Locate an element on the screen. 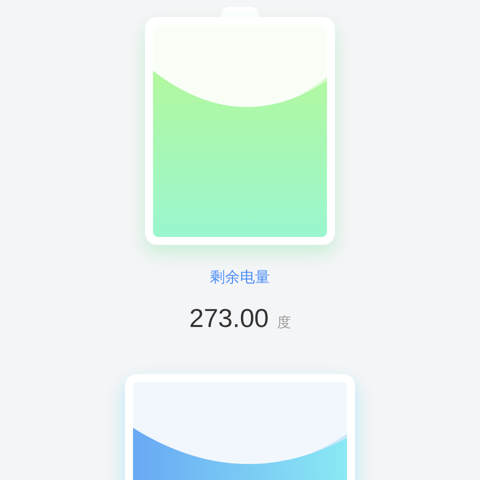 This screenshot has width=480, height=480. power-value: 273.00 is located at coordinates (229, 318).